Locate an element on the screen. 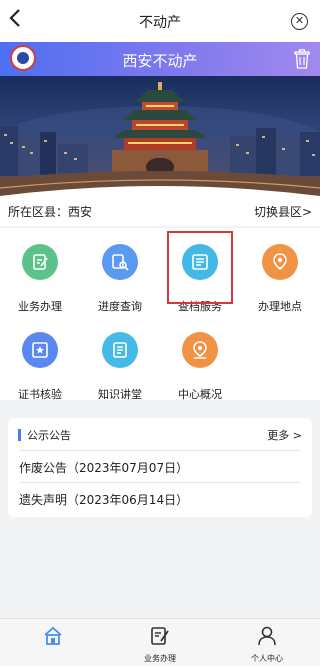  page-title: 不动产 is located at coordinates (160, 23).